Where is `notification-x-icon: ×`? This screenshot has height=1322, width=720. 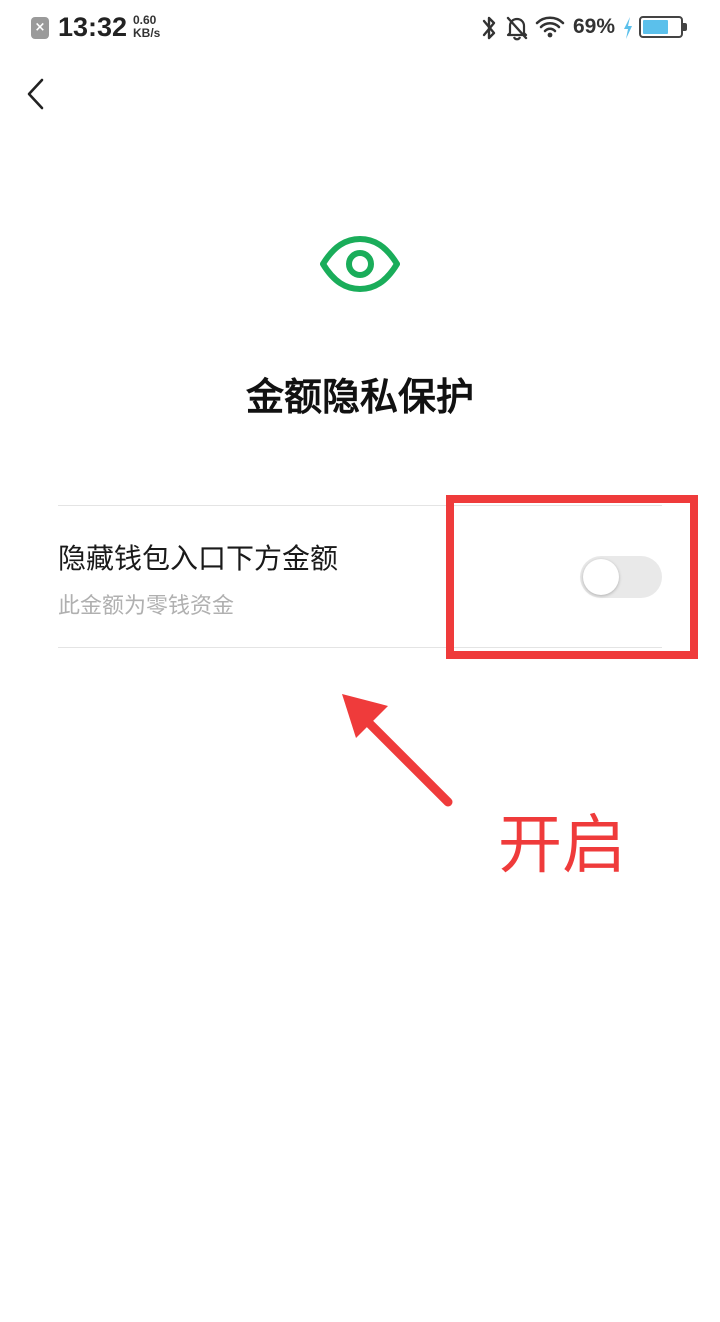 notification-x-icon: × is located at coordinates (40, 28).